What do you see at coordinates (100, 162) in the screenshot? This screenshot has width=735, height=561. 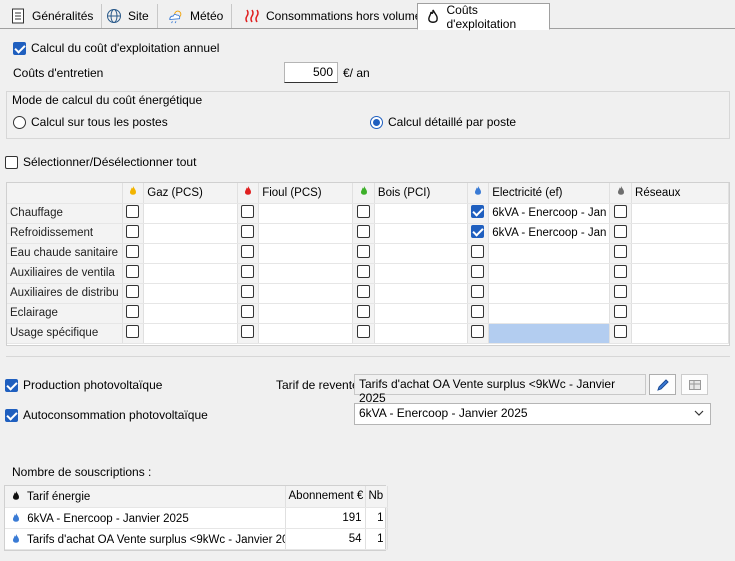 I see `select-all-option: Sélectionner/Désélectionner tout` at bounding box center [100, 162].